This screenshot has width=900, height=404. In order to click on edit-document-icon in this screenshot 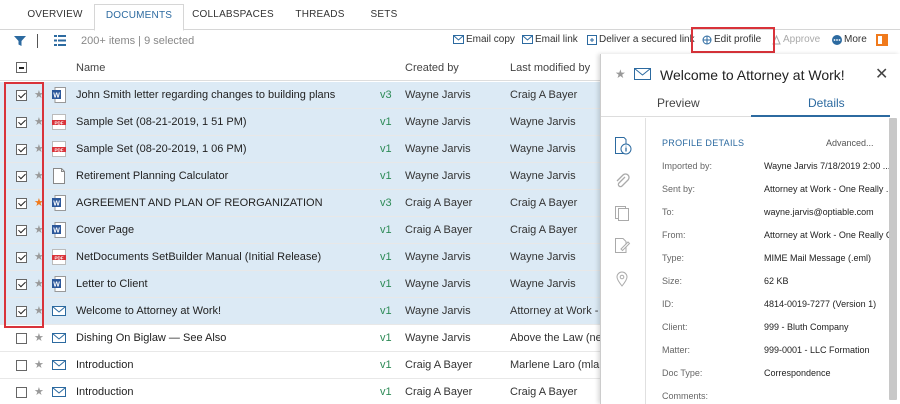, I will do `click(622, 245)`.